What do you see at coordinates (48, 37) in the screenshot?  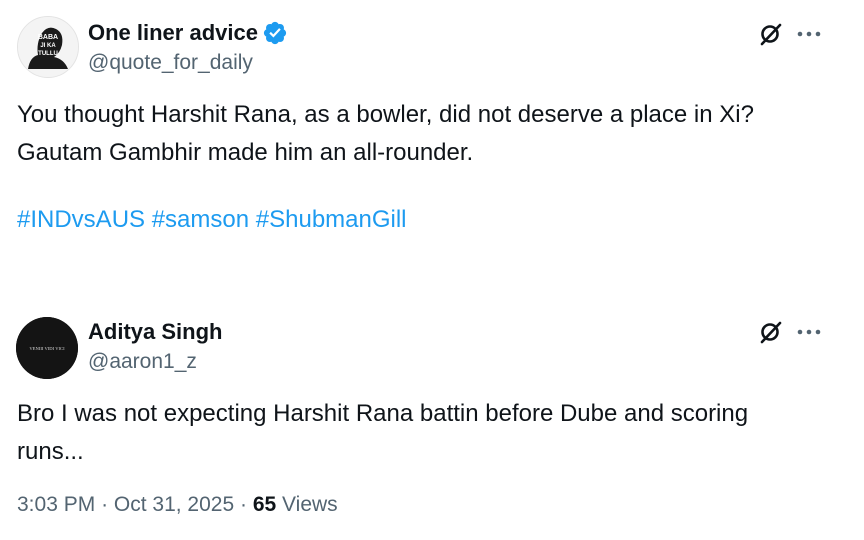 I see `avatar-text-line: BABA` at bounding box center [48, 37].